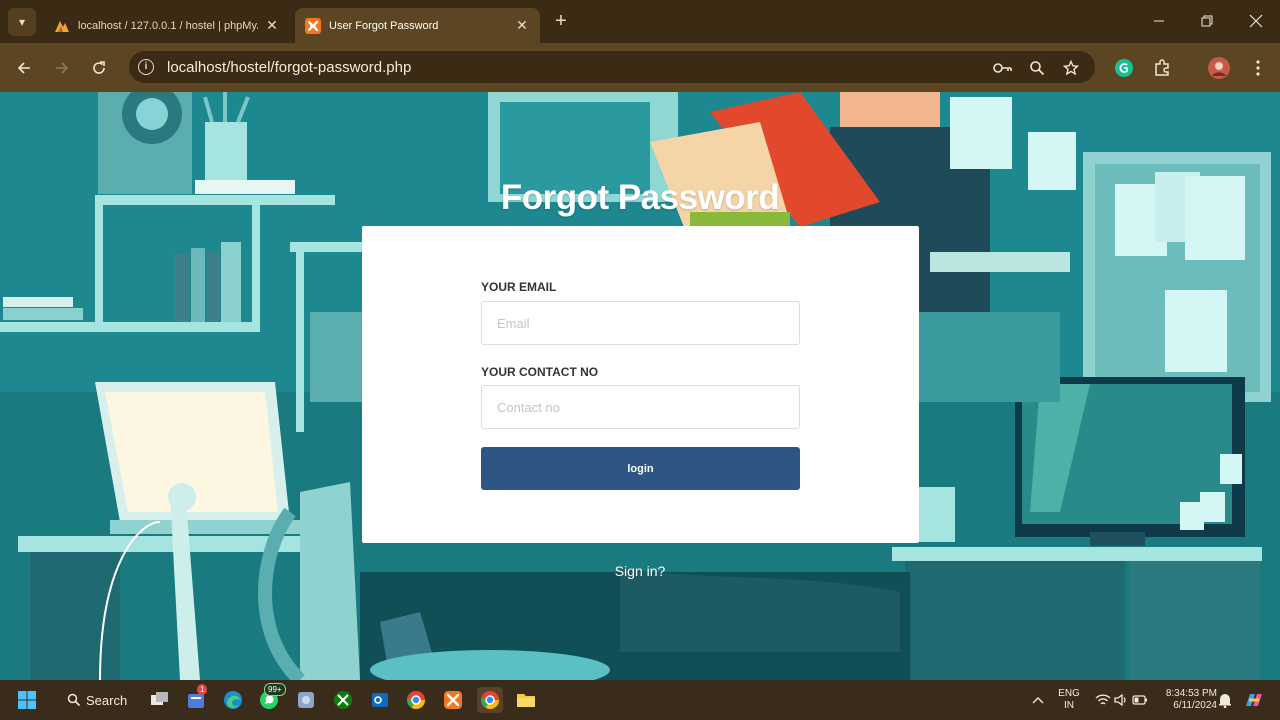 The height and width of the screenshot is (720, 1280). Describe the element at coordinates (540, 372) in the screenshot. I see `contact-label: YOUR CONTACT NO` at that location.